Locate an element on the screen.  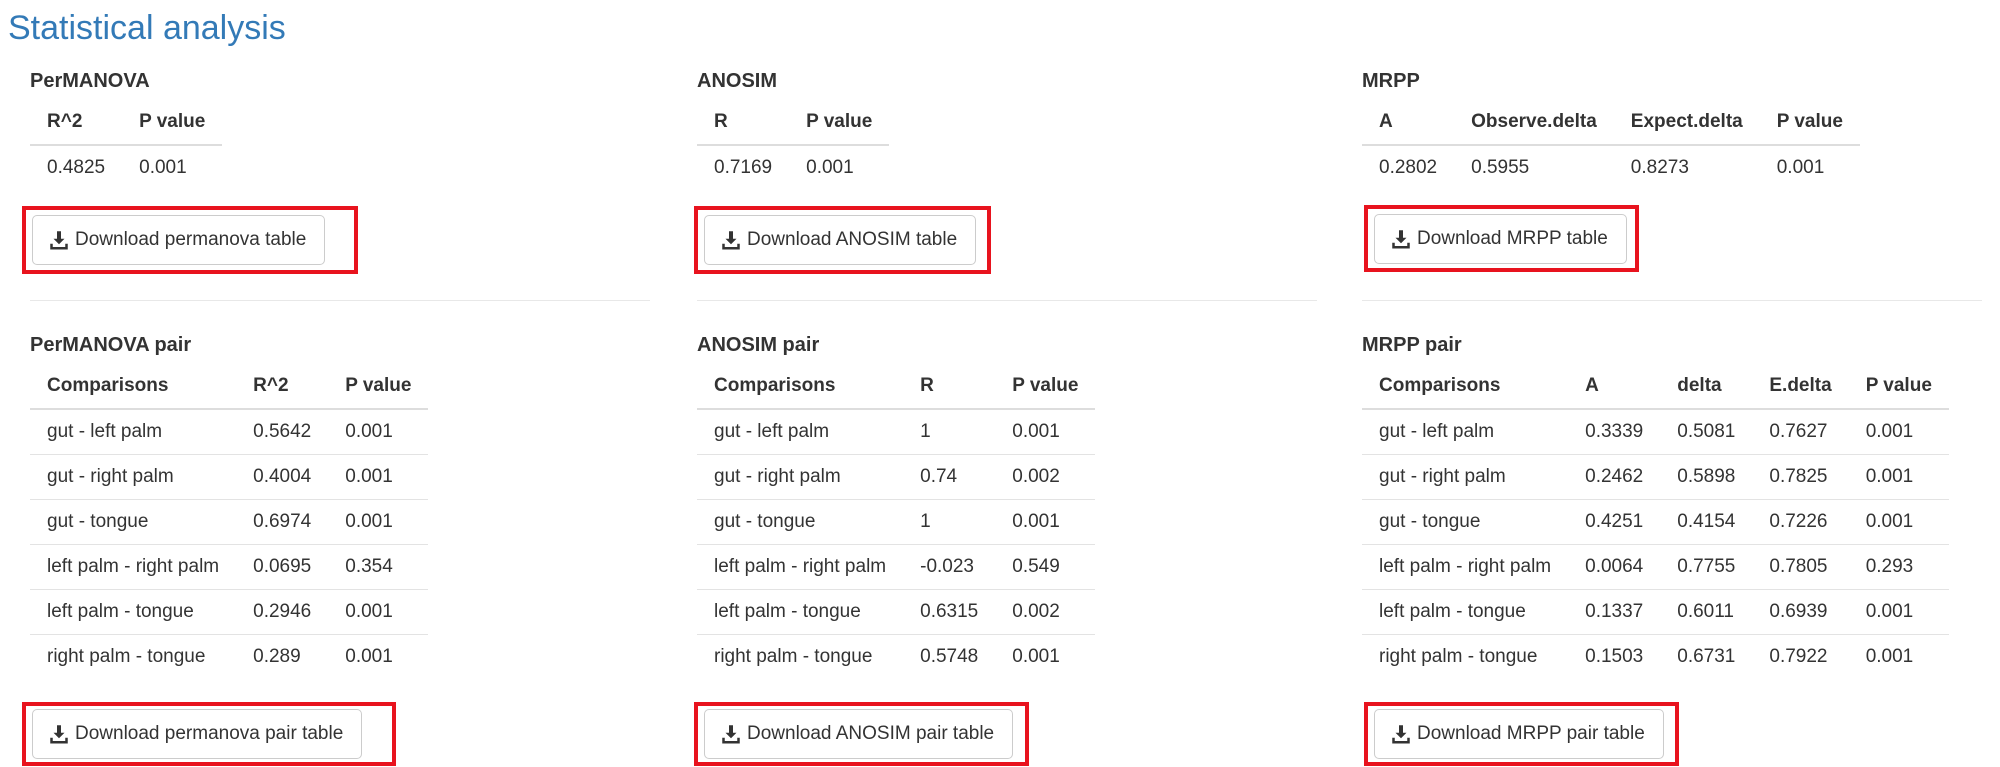
table-cell: 0.1503 is located at coordinates (1614, 656).